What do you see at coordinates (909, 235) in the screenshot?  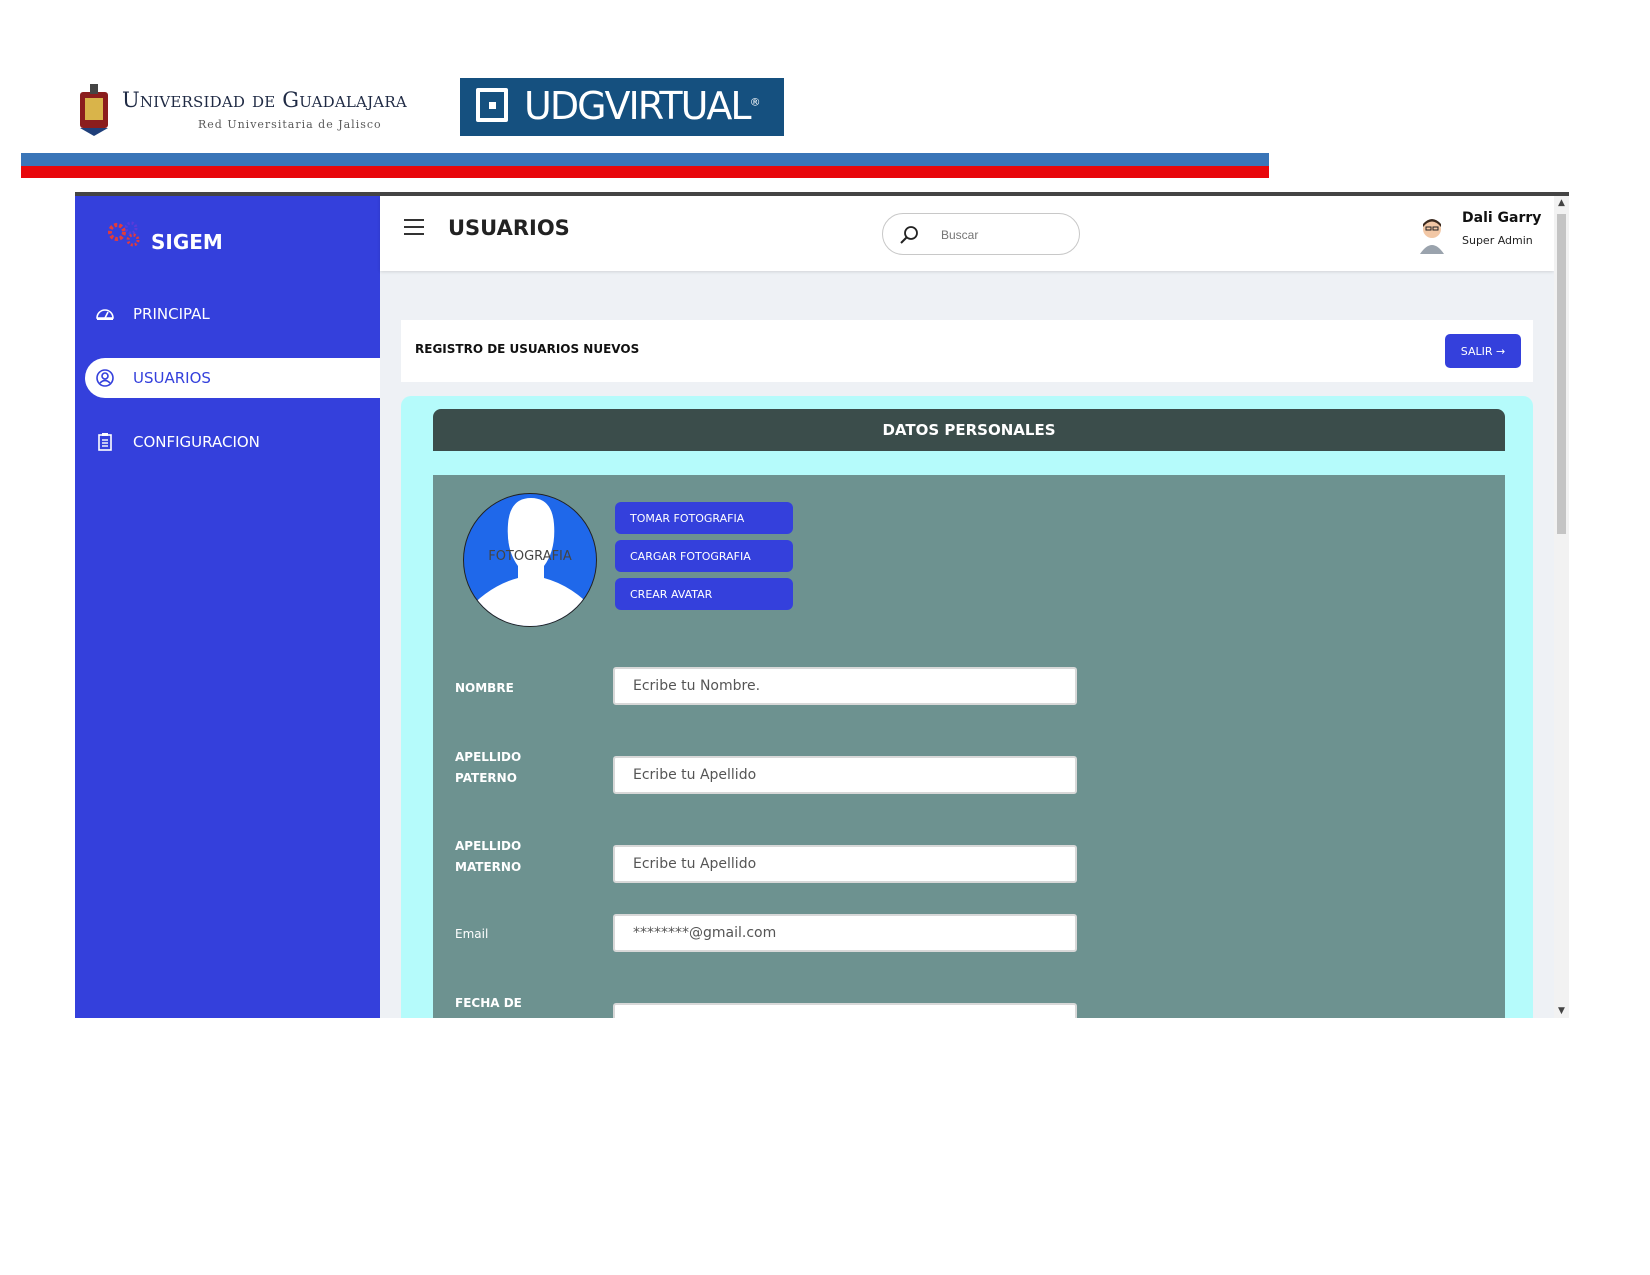 I see `search-icon` at bounding box center [909, 235].